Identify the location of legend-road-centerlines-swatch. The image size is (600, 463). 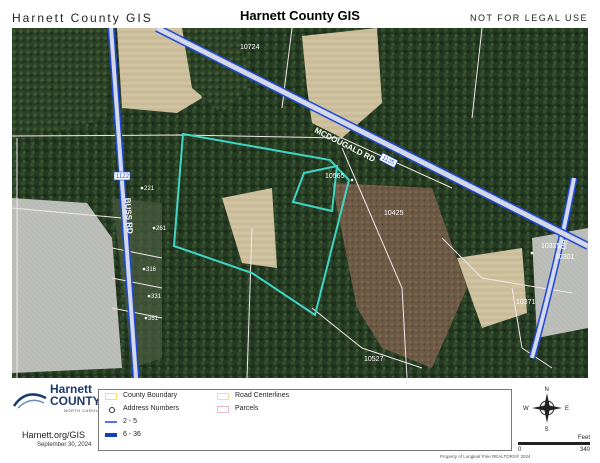
(223, 396).